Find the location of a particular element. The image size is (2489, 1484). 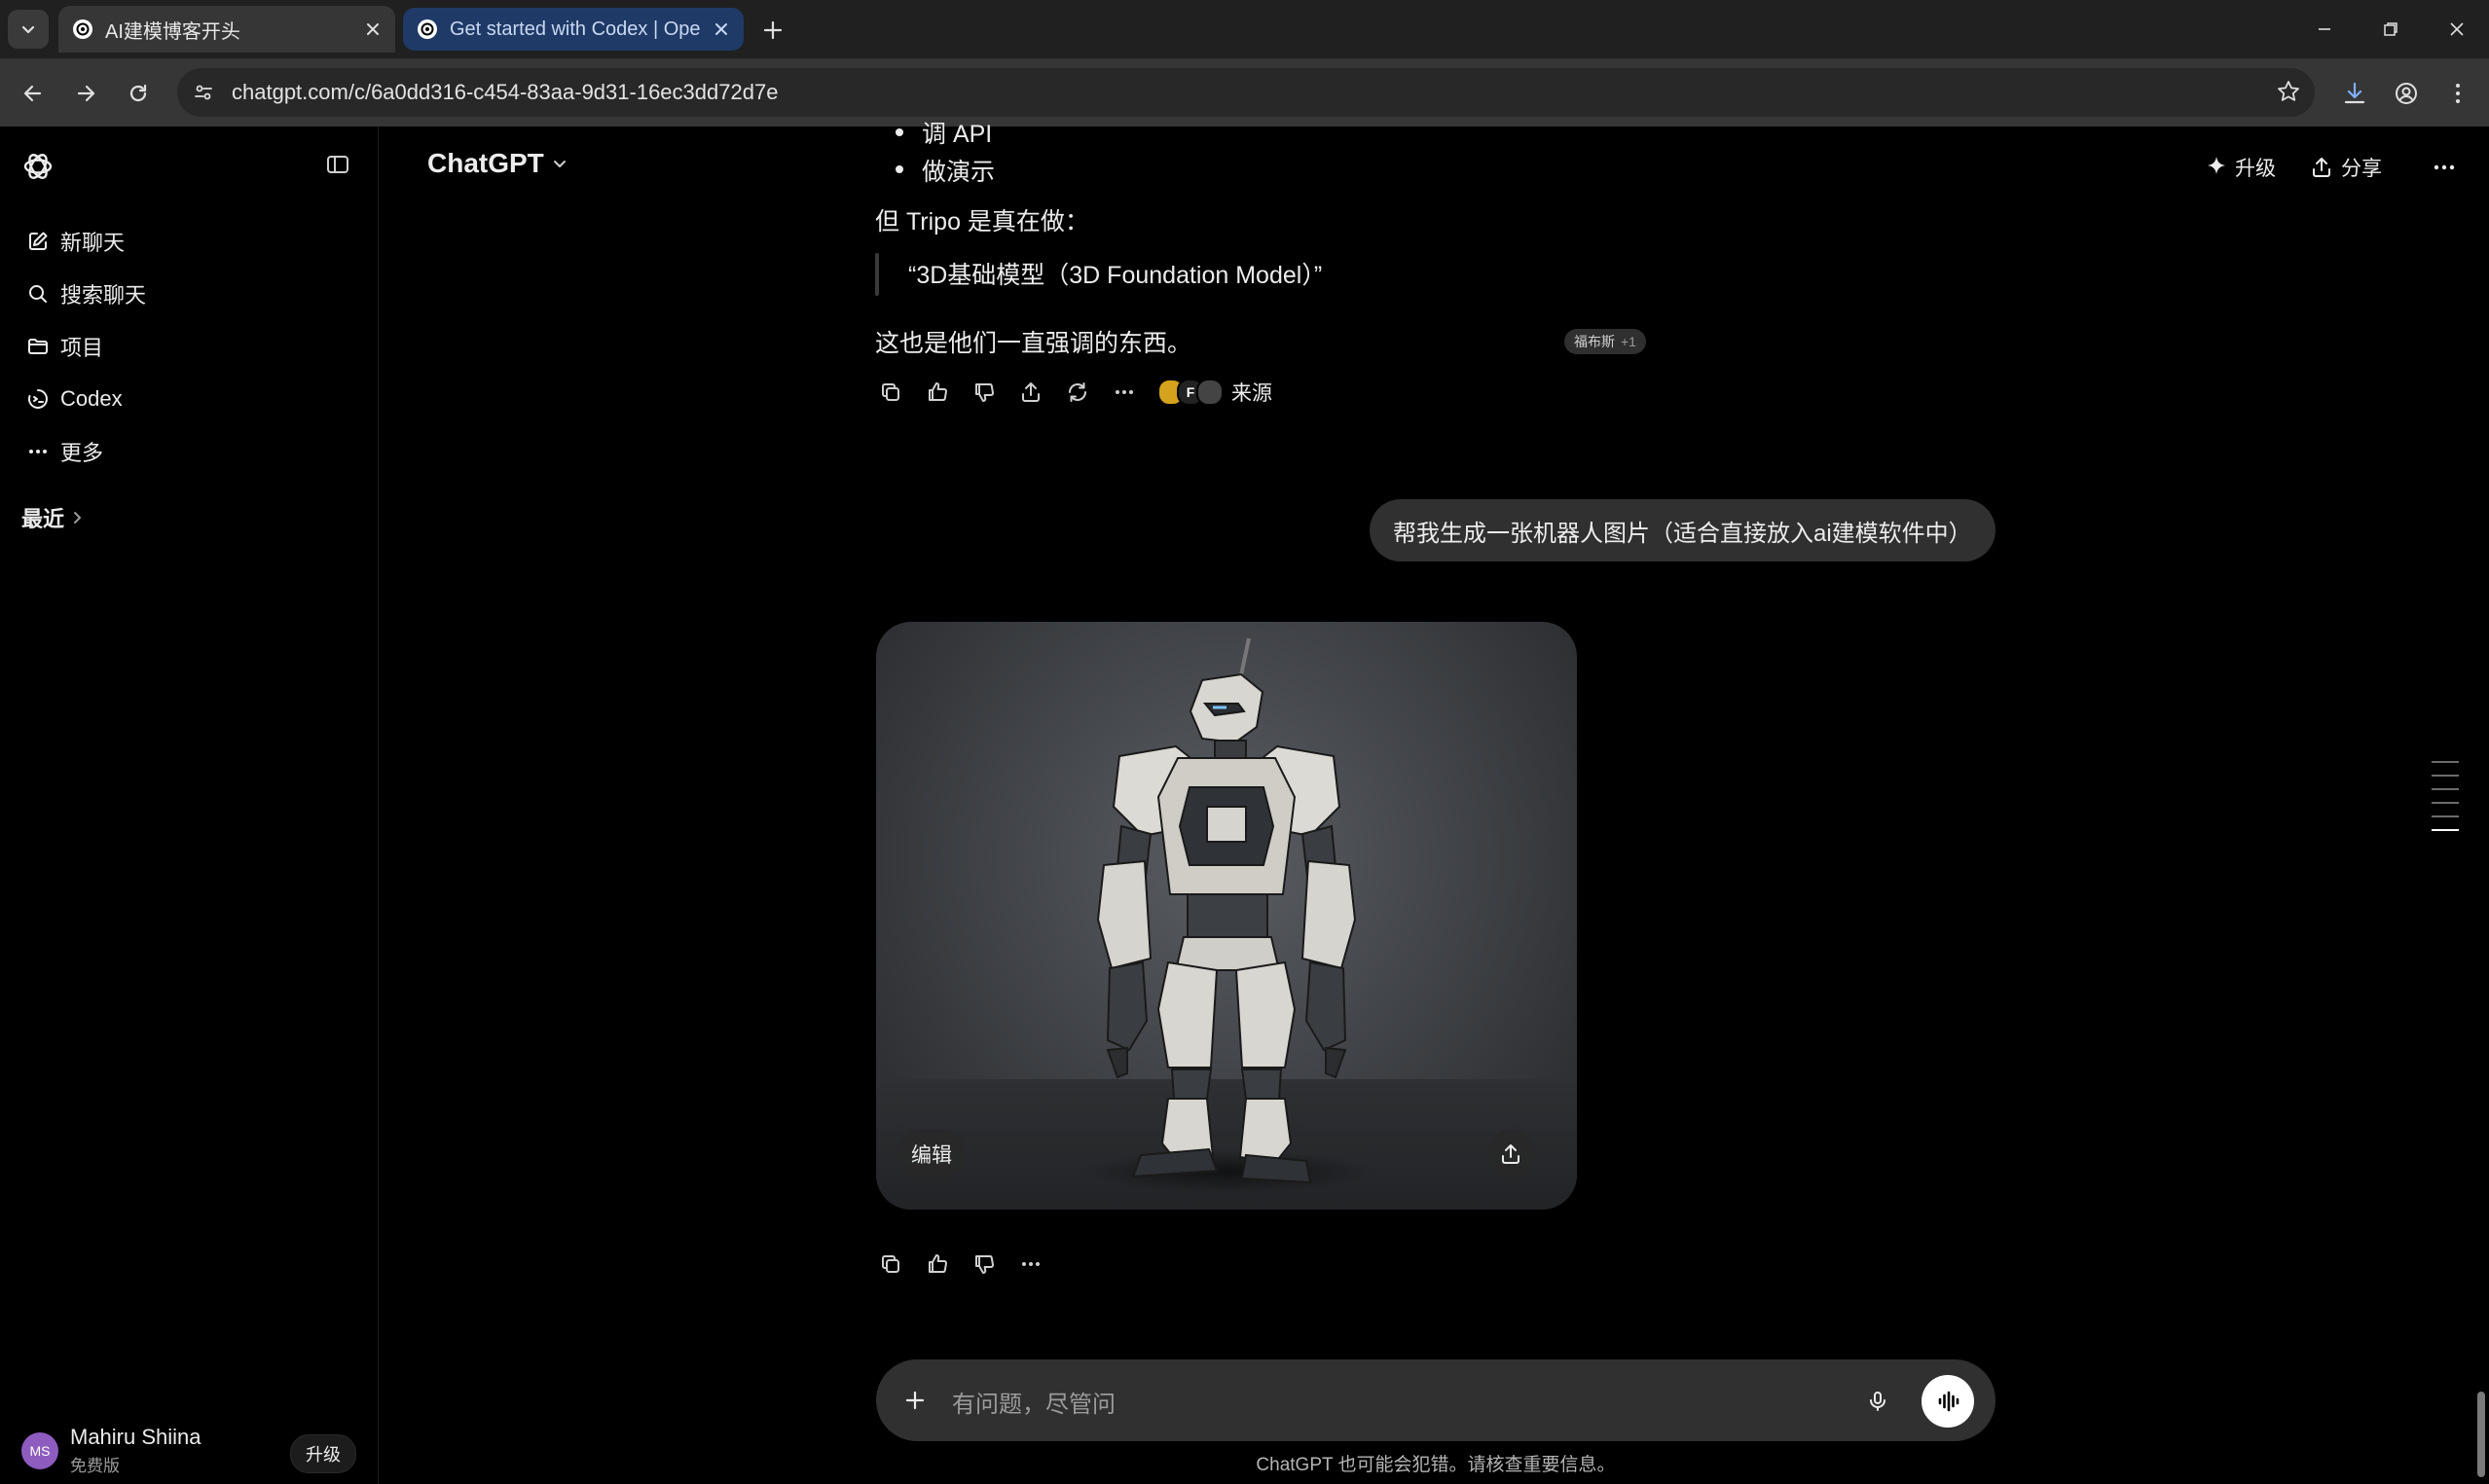

folder-icon is located at coordinates (38, 346).